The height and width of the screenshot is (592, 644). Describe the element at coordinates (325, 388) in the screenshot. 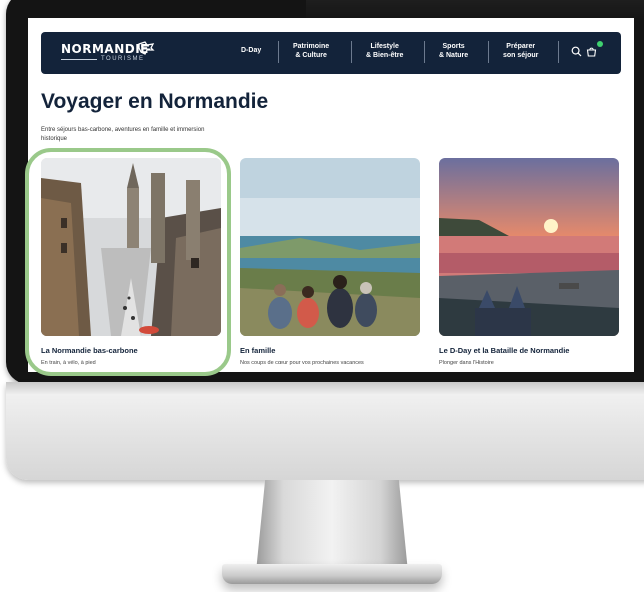

I see `monitor-chin-edge` at that location.